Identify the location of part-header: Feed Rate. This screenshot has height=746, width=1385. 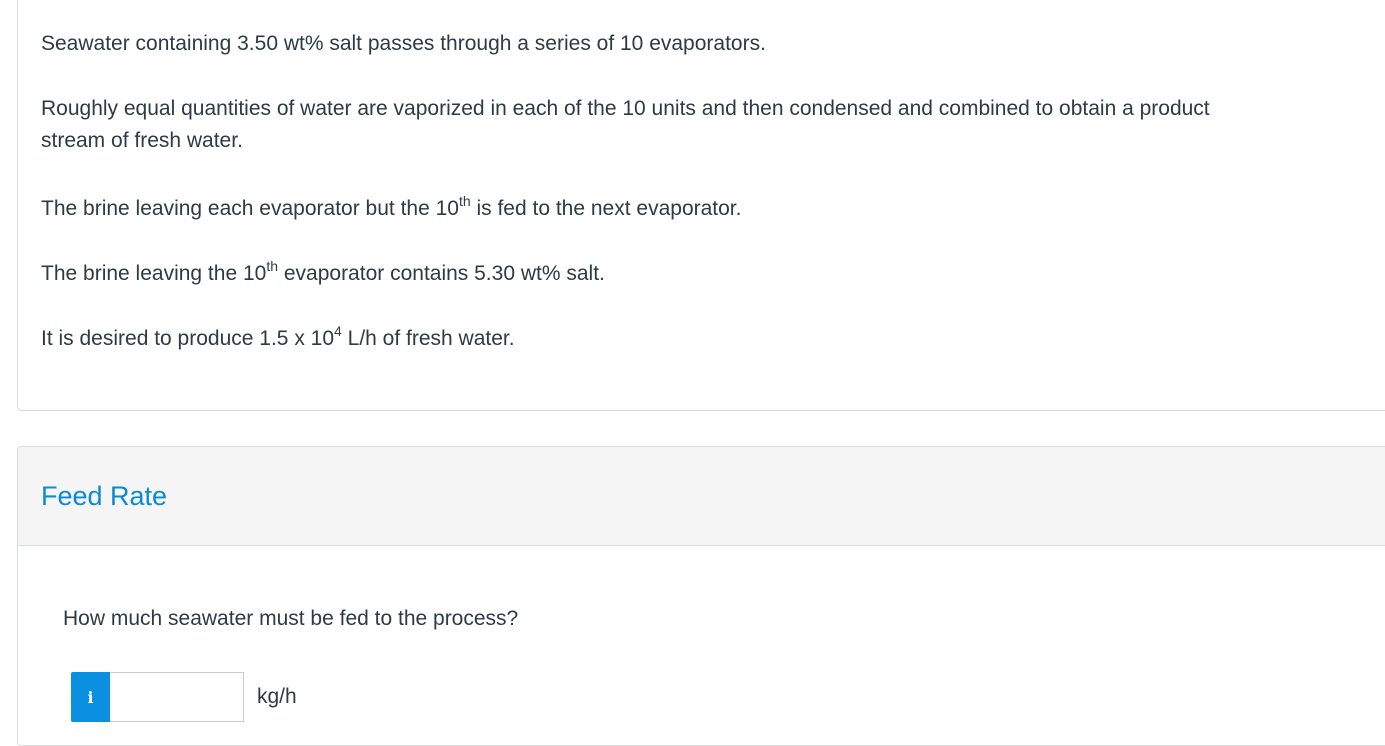
(701, 496).